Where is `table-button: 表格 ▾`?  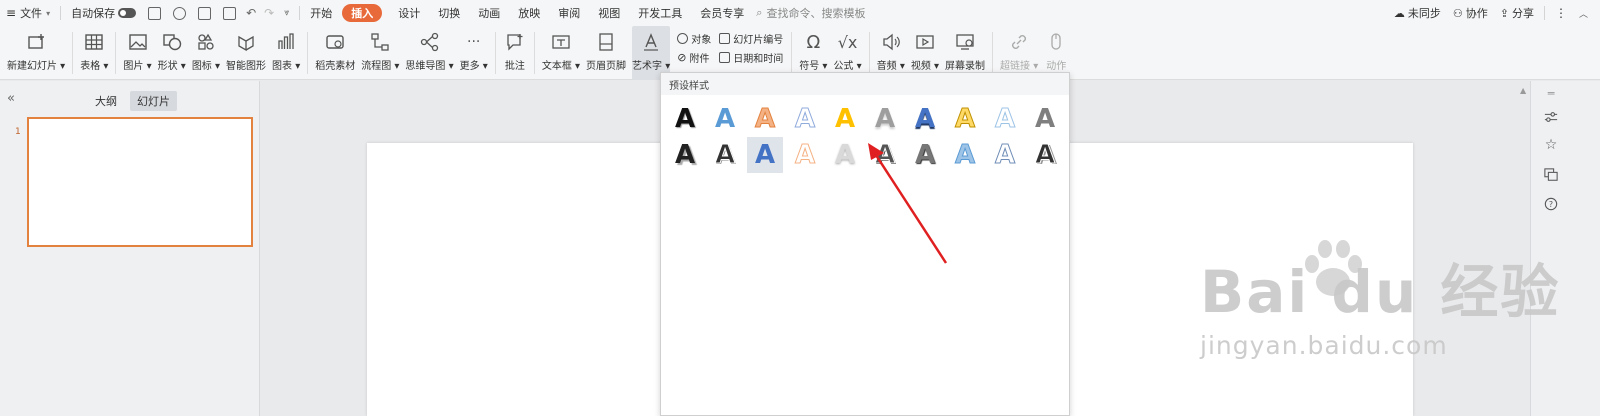 table-button: 表格 ▾ is located at coordinates (94, 53).